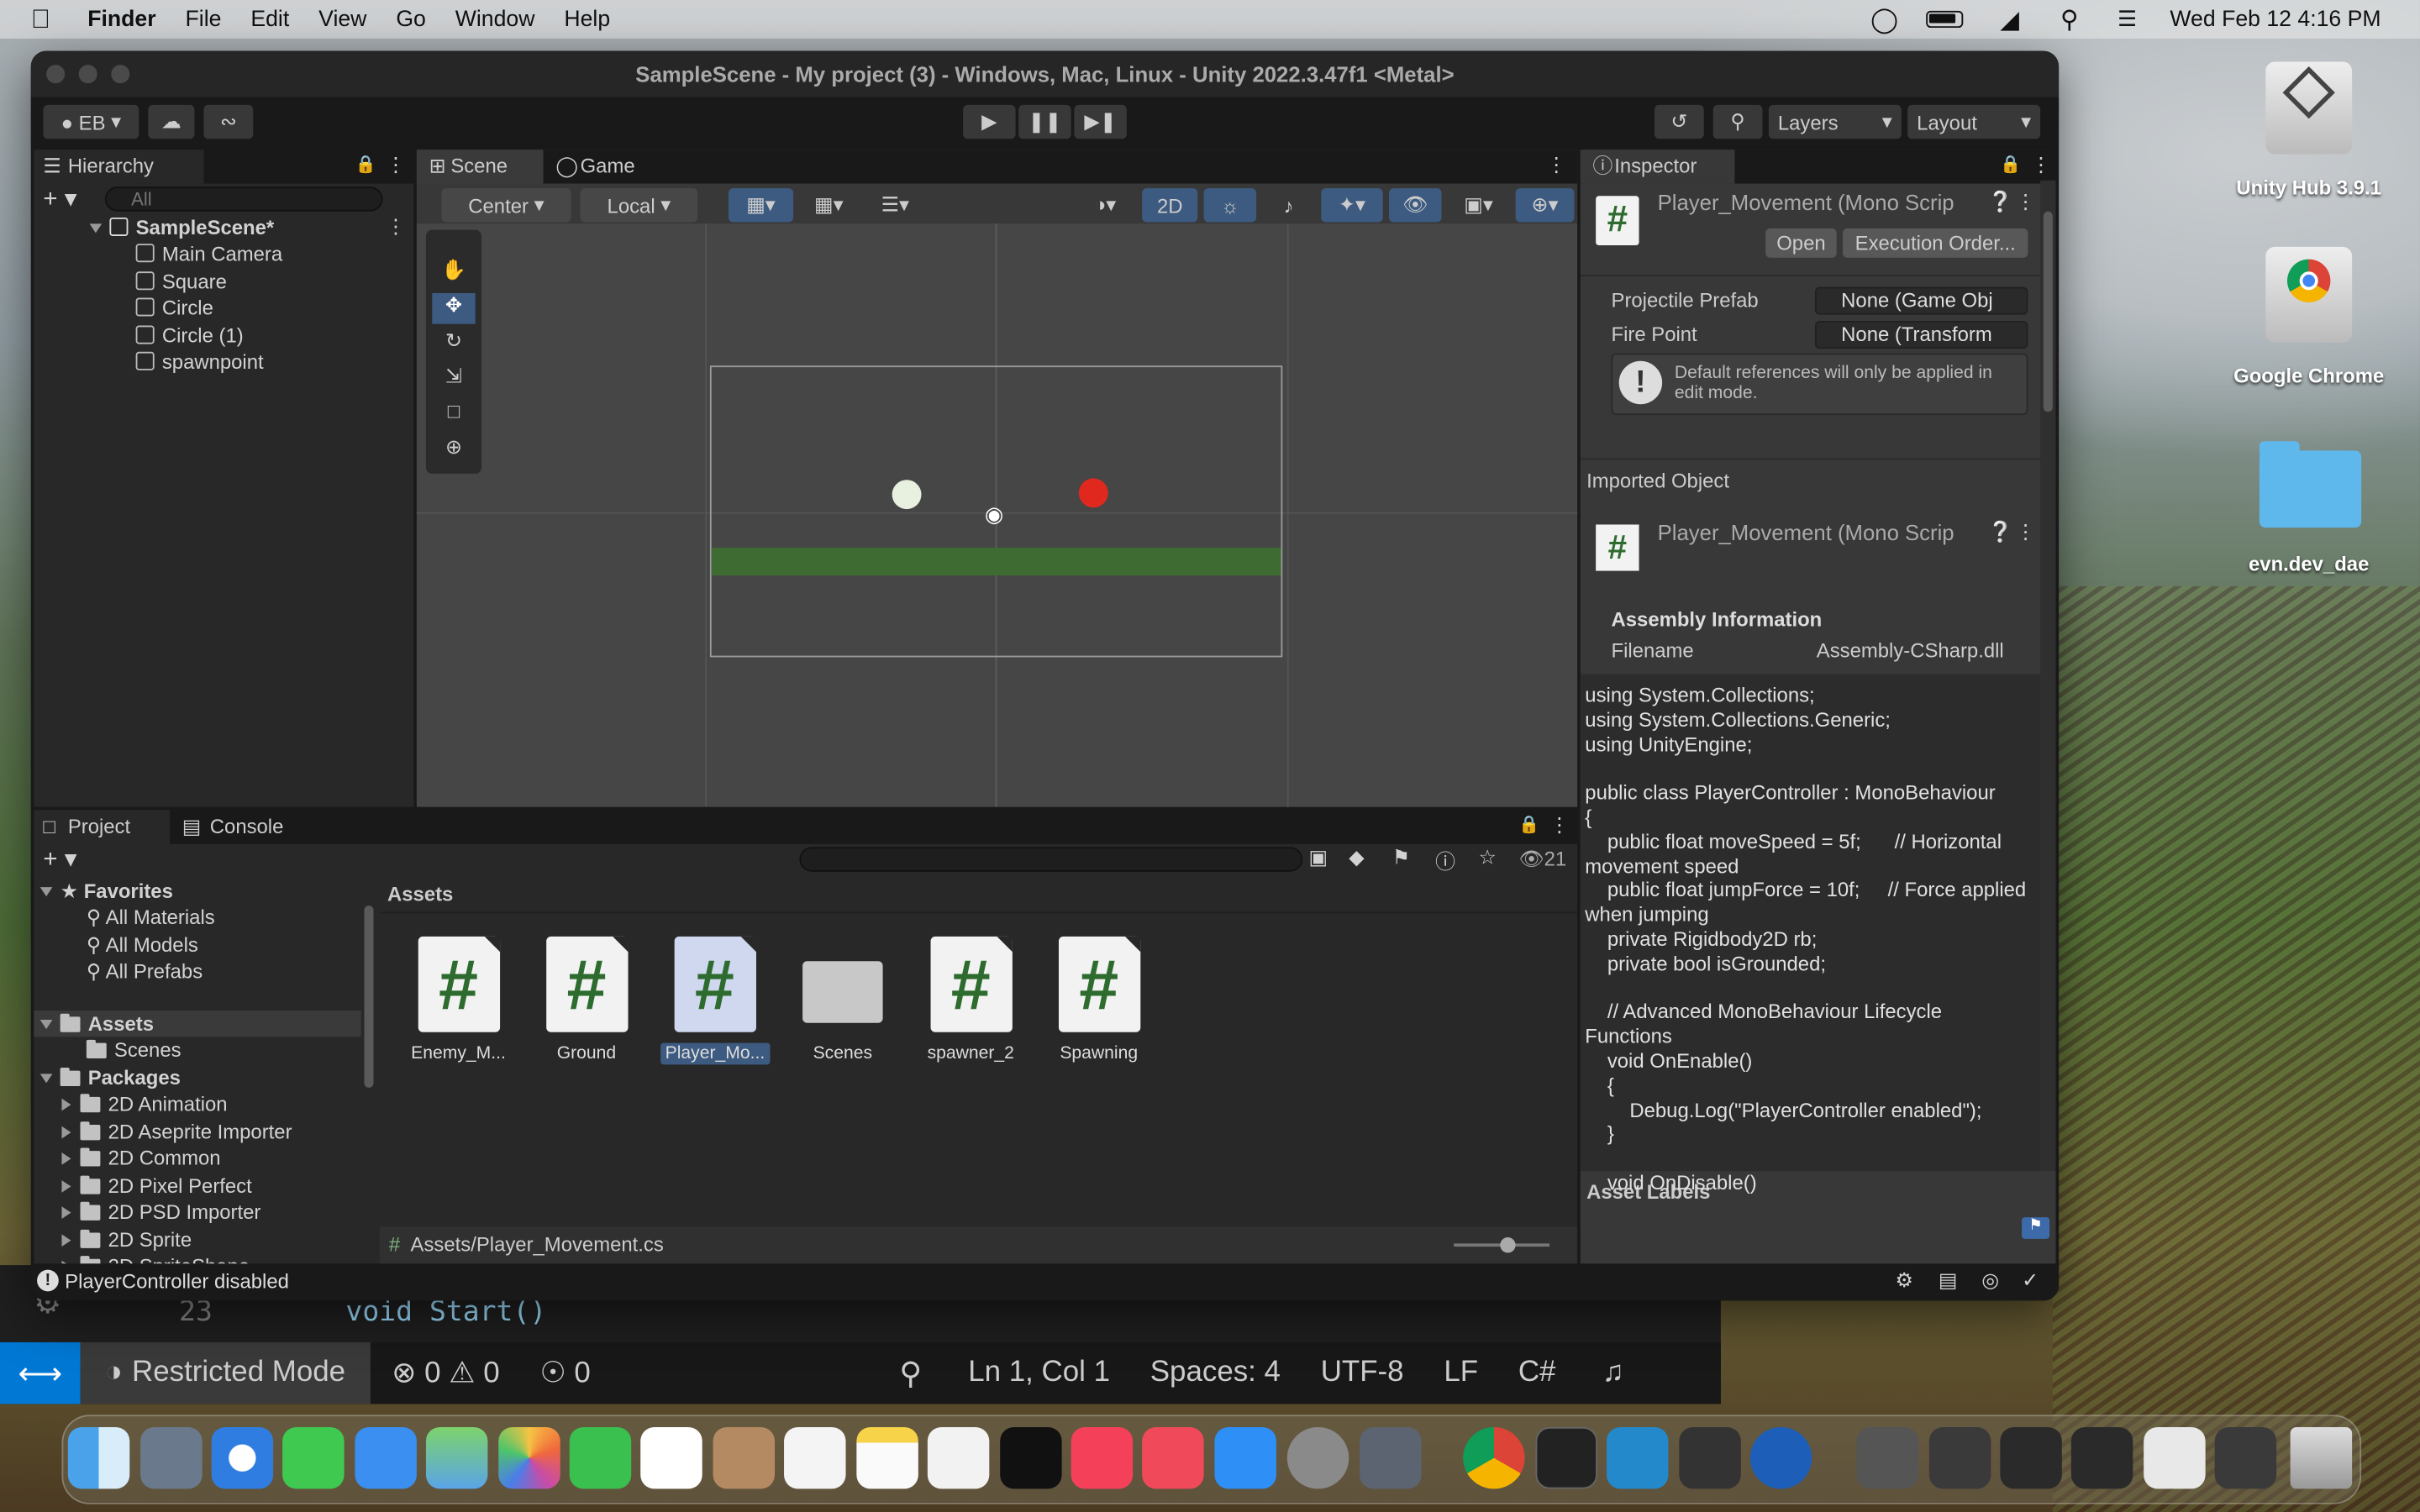 The width and height of the screenshot is (2420, 1512). Describe the element at coordinates (204, 19) in the screenshot. I see `menu-file: File` at that location.